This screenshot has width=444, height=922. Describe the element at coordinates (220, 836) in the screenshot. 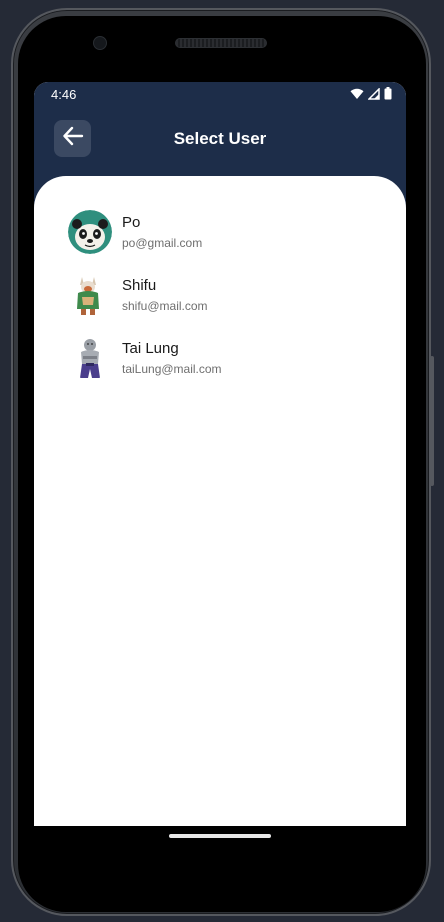

I see `home-indicator` at that location.